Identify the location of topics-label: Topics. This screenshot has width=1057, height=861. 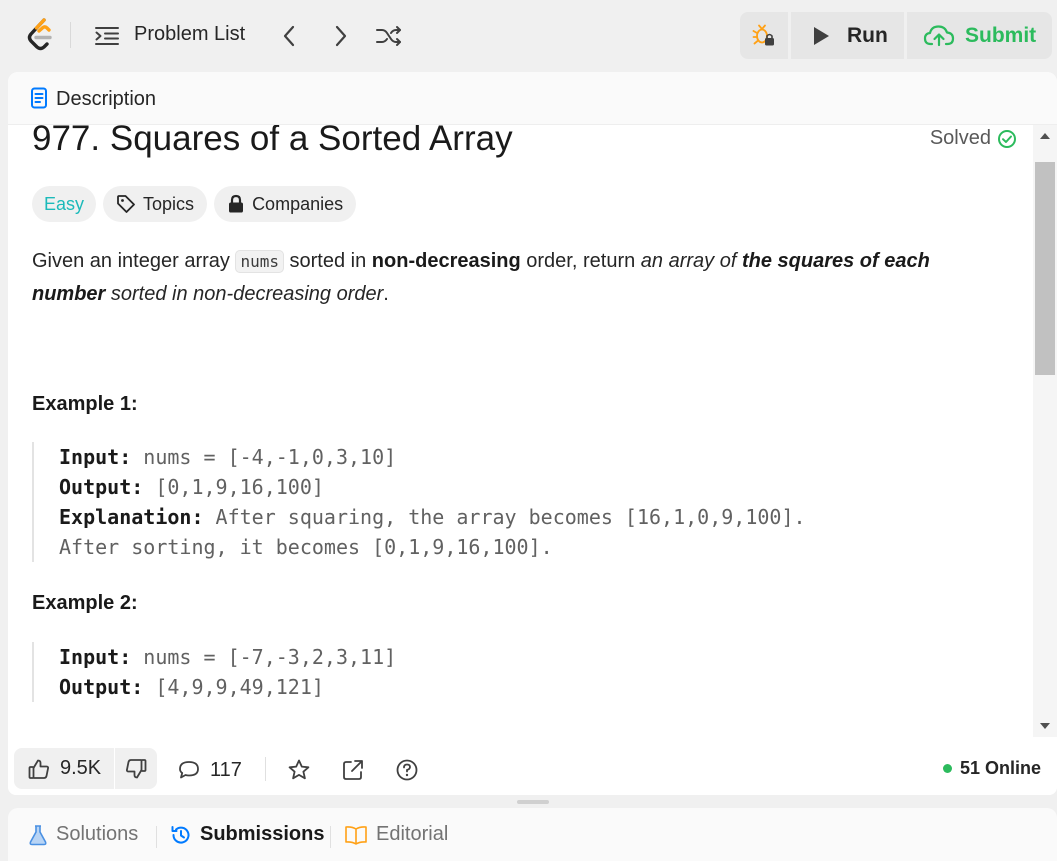
(169, 203).